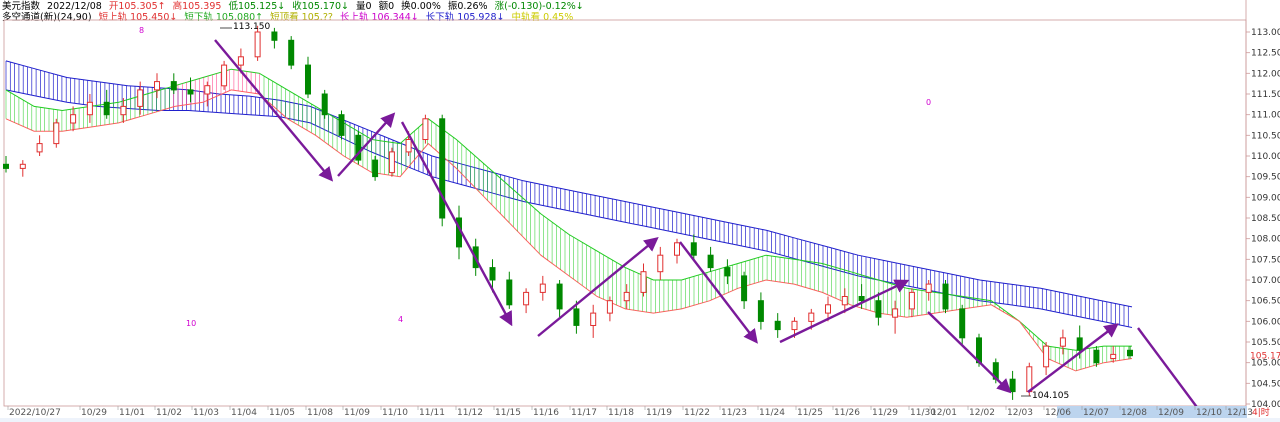 The height and width of the screenshot is (422, 1280). I want to click on y-tick-label: 108.500, so click(1265, 219).